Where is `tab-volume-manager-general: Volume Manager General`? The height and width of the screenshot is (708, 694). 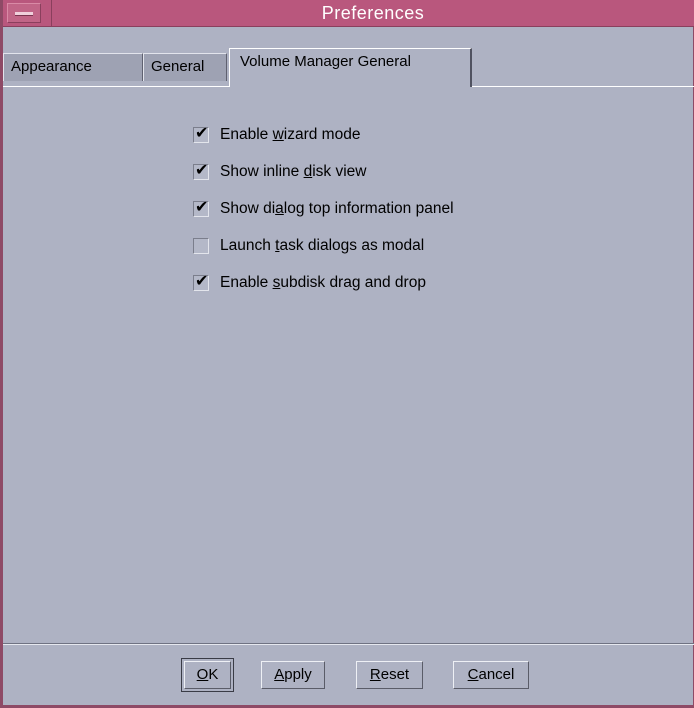
tab-volume-manager-general: Volume Manager General is located at coordinates (350, 67).